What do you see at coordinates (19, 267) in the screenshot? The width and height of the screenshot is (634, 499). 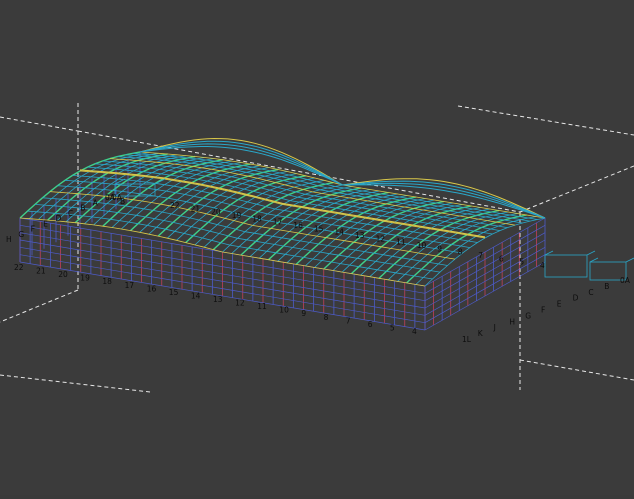 I see `front-axis-label: 22` at bounding box center [19, 267].